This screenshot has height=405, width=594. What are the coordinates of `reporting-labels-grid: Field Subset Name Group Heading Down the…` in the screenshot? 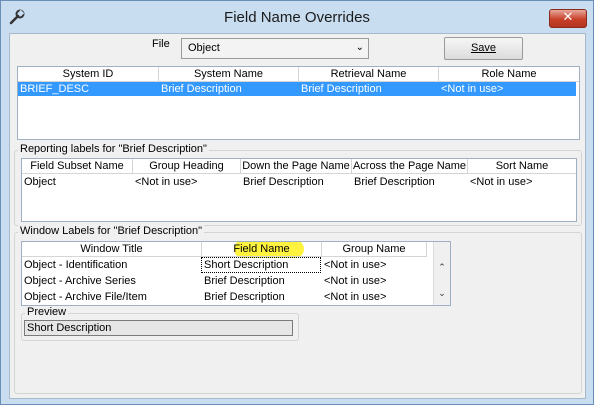 It's located at (299, 190).